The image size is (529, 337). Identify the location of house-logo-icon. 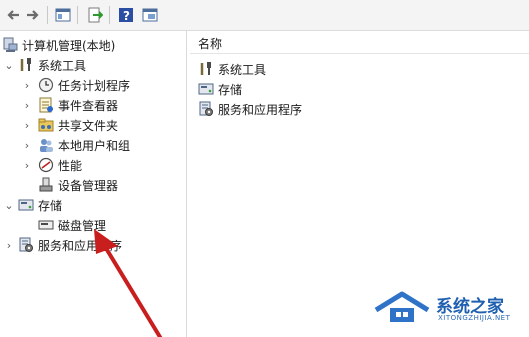
(402, 306).